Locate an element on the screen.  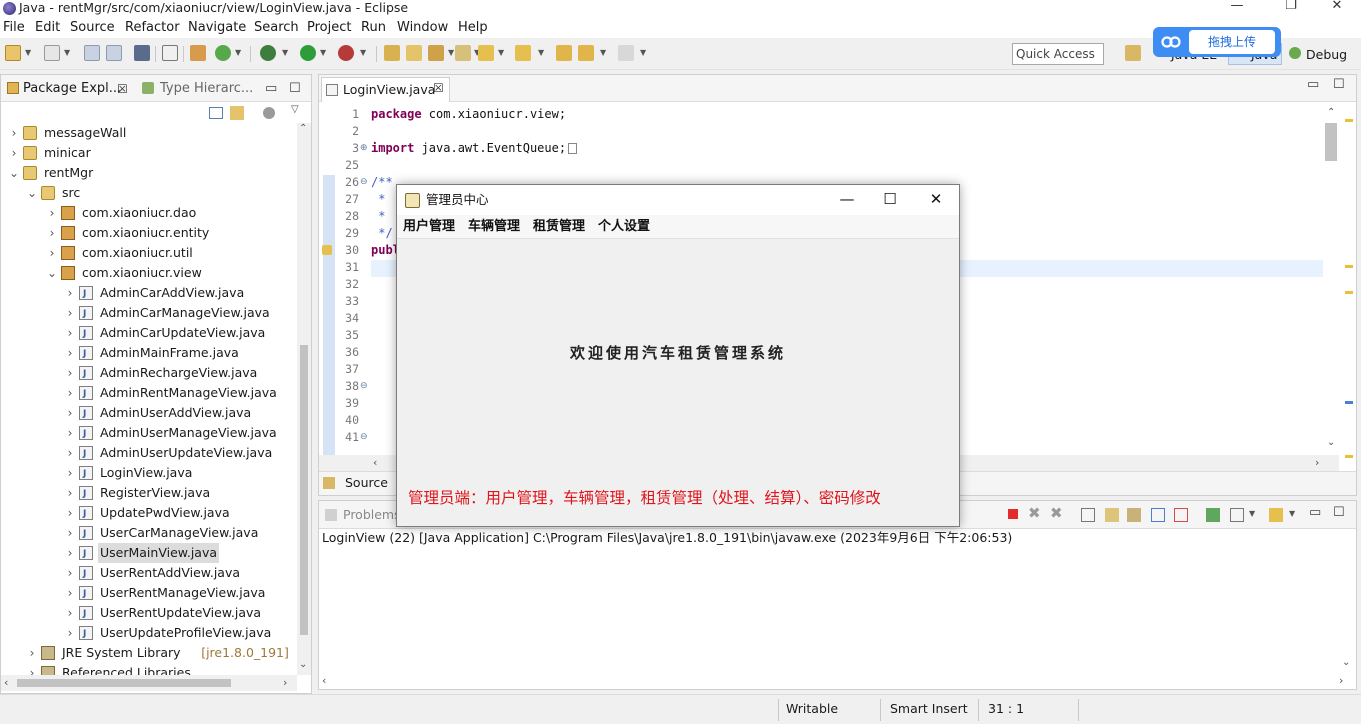
save-all-icon is located at coordinates (114, 53).